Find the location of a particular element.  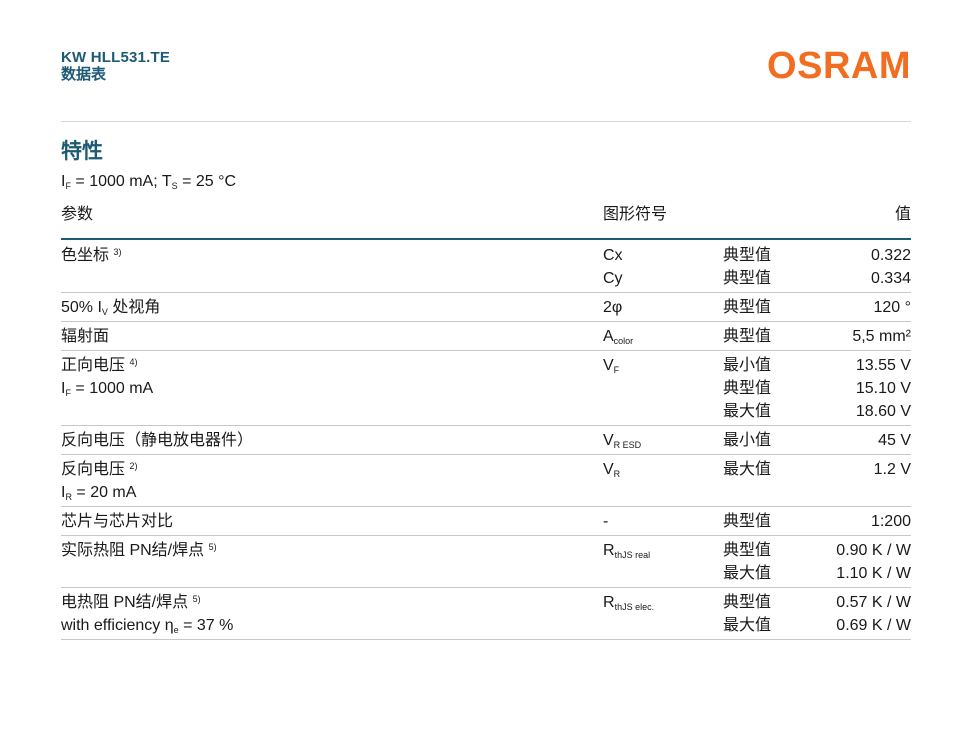

symbol-cell: Acolor is located at coordinates (618, 336).